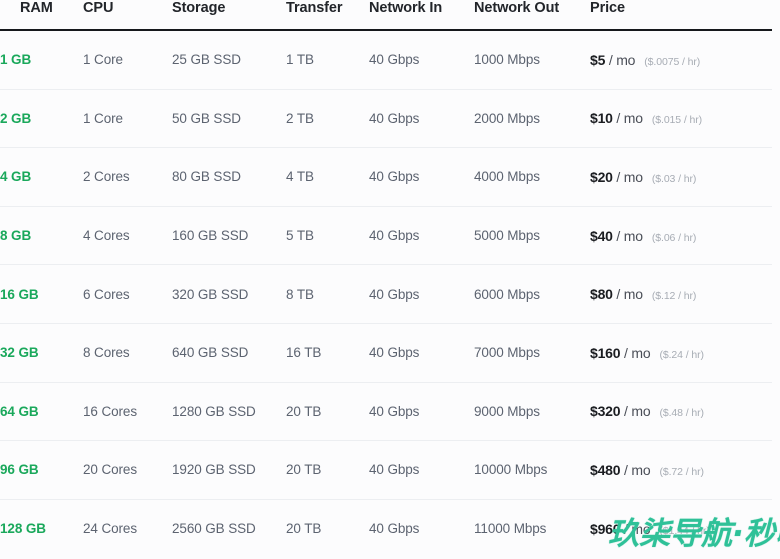 The image size is (780, 559). Describe the element at coordinates (532, 470) in the screenshot. I see `cell-network-out: 10000 Mbps` at that location.